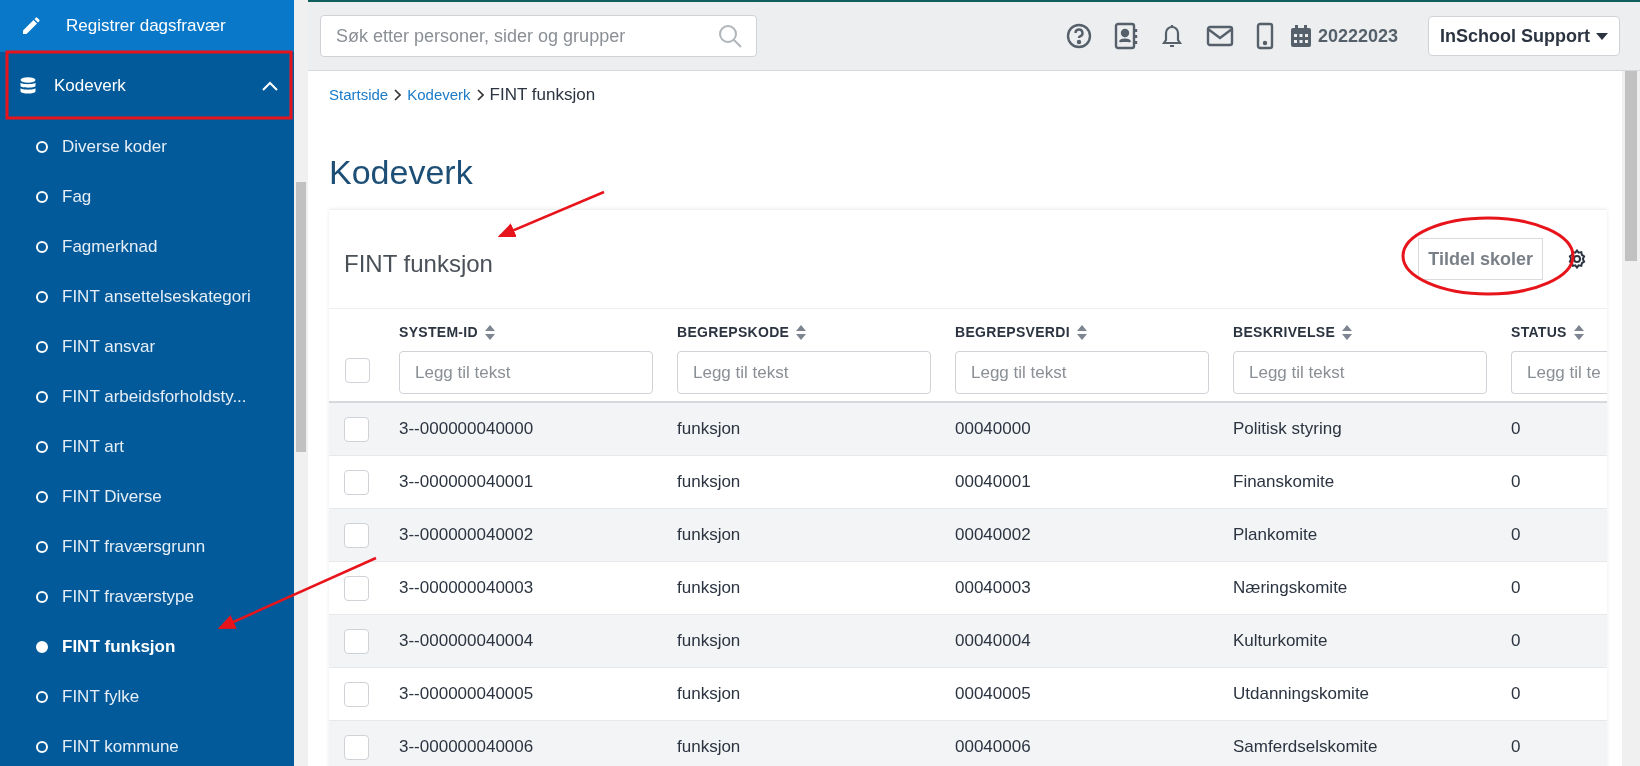 Image resolution: width=1640 pixels, height=766 pixels. Describe the element at coordinates (1290, 588) in the screenshot. I see `table-cell: Næringskomite` at that location.